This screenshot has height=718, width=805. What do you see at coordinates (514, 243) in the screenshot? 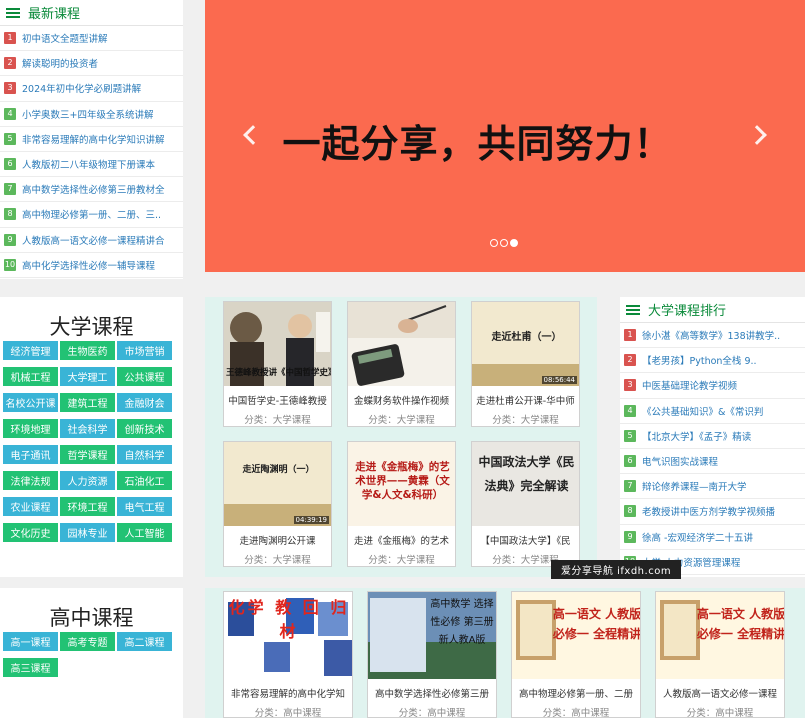
I see `carousel-dot-active` at bounding box center [514, 243].